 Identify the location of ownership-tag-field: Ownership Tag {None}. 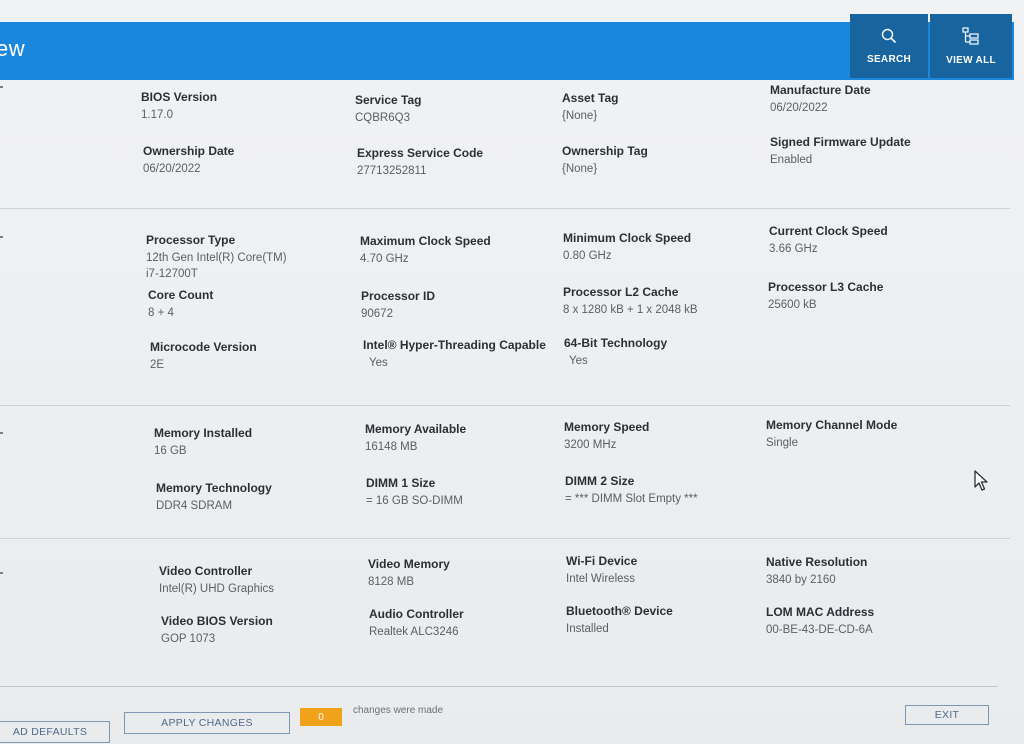
(662, 160).